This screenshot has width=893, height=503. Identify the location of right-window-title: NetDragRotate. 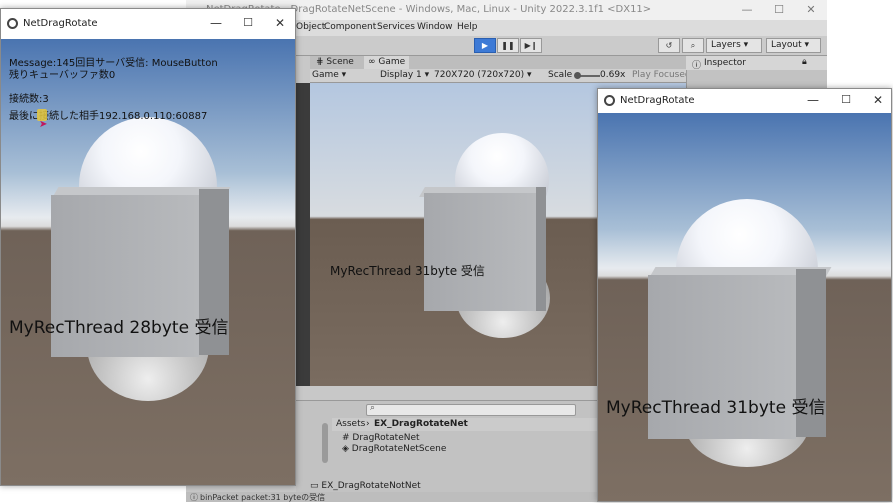
(657, 100).